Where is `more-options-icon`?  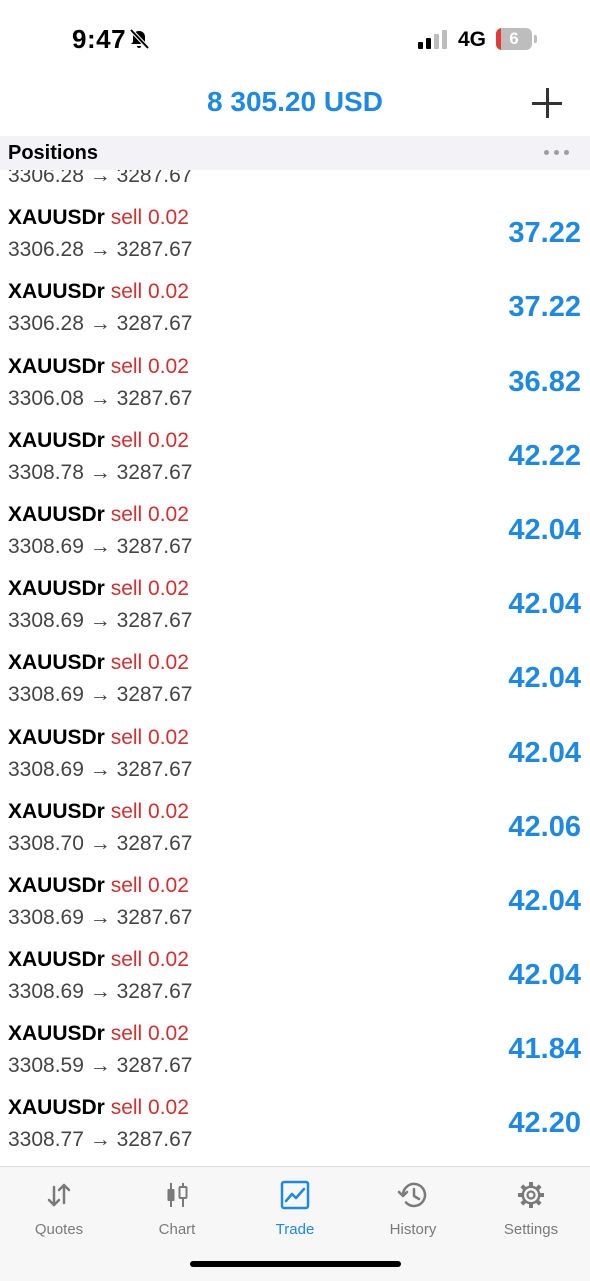
more-options-icon is located at coordinates (556, 152).